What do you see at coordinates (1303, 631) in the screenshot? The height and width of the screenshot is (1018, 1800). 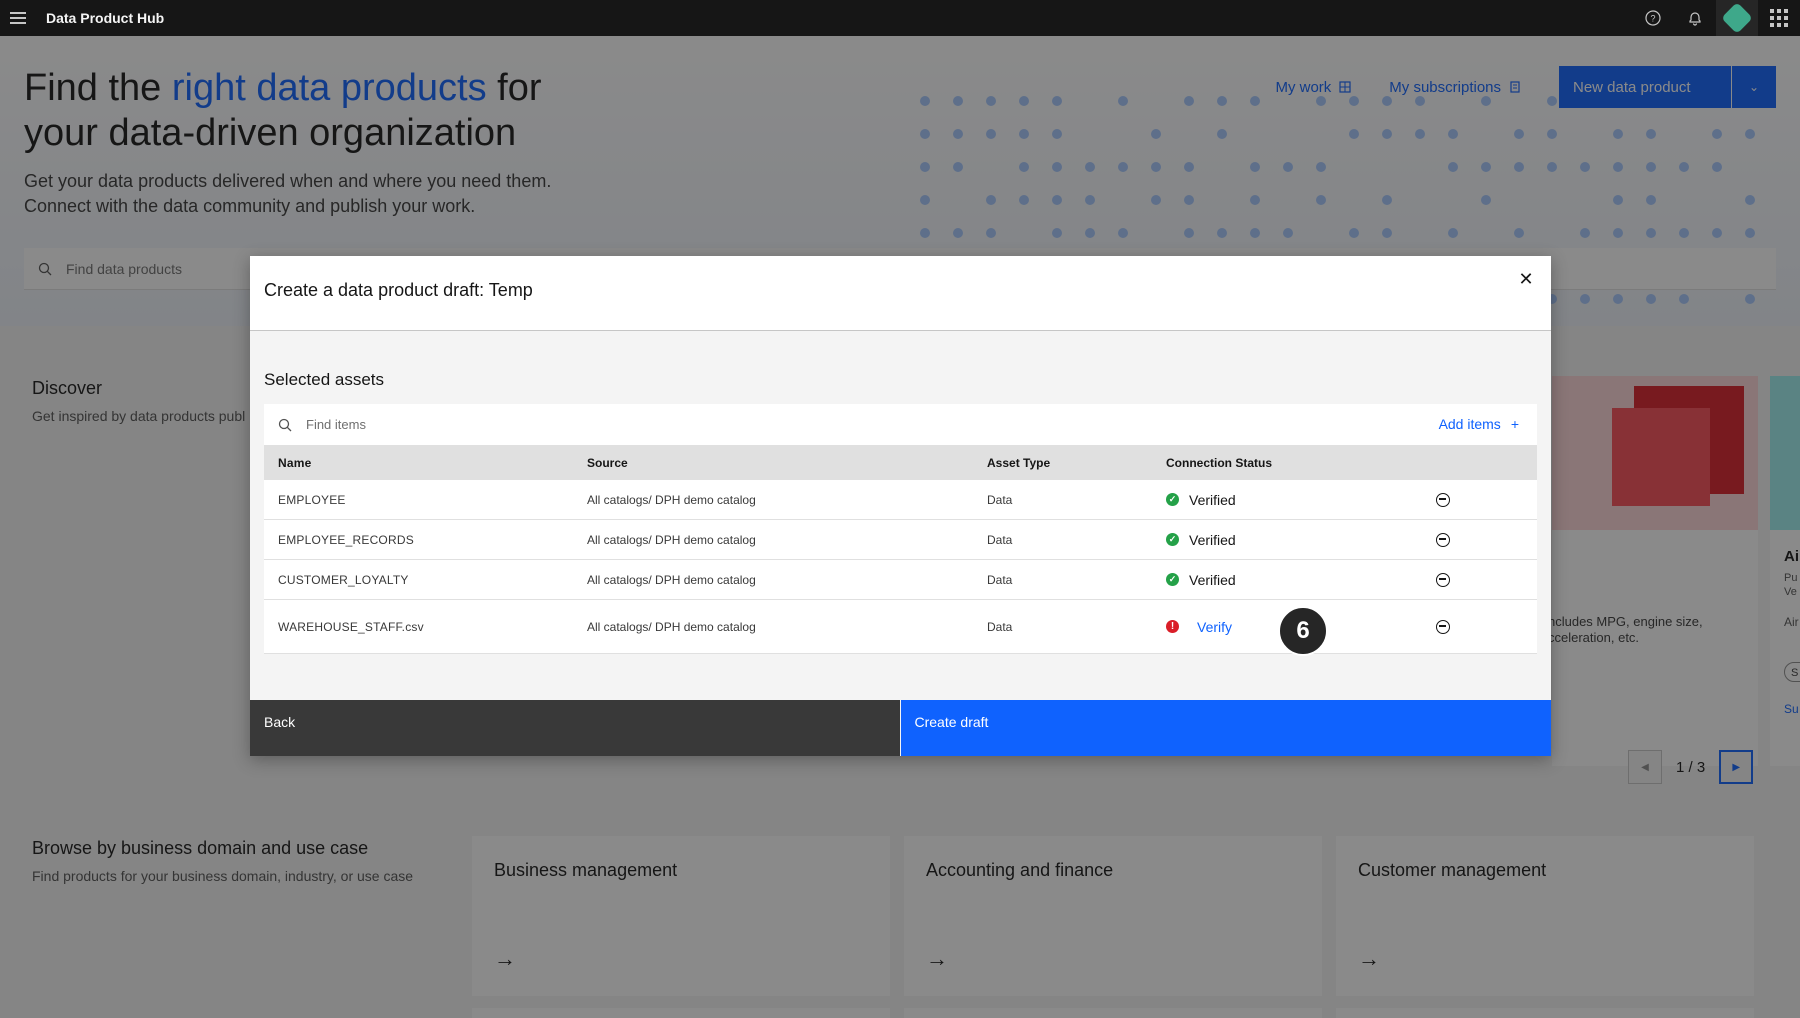 I see `step-number-badge: 6` at bounding box center [1303, 631].